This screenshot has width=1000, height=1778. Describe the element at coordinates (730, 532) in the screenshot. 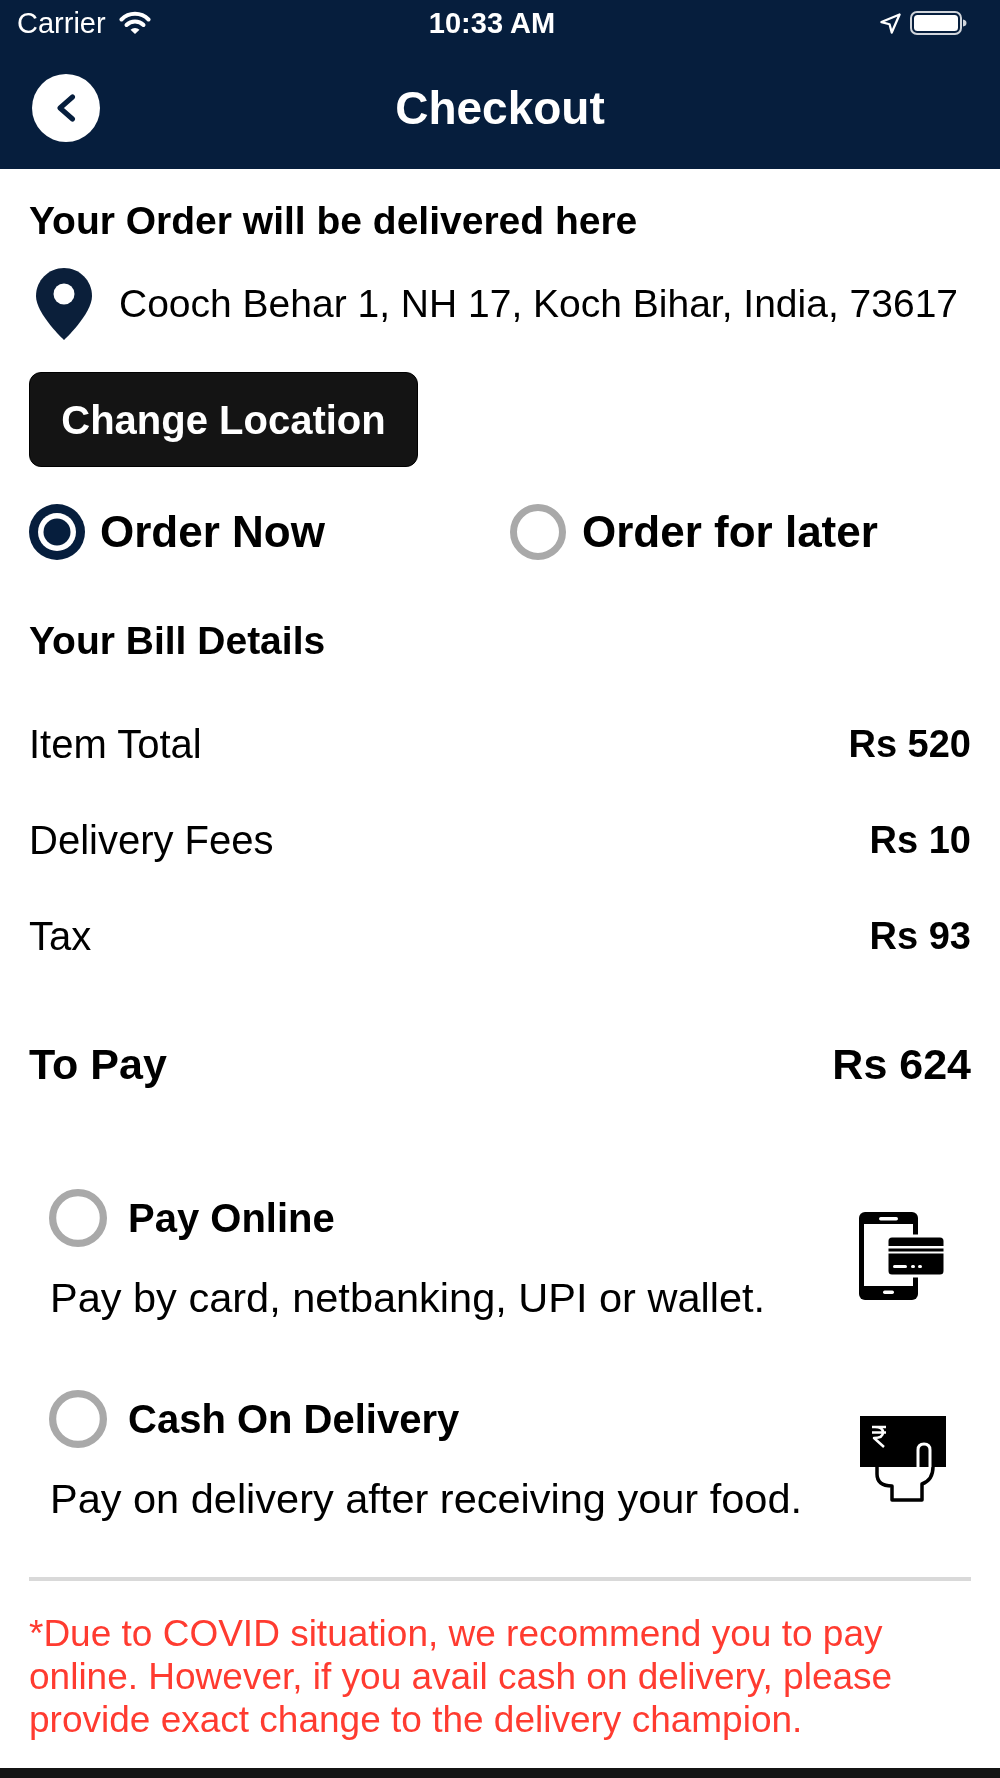

I see `order-option-label: Order for later` at that location.